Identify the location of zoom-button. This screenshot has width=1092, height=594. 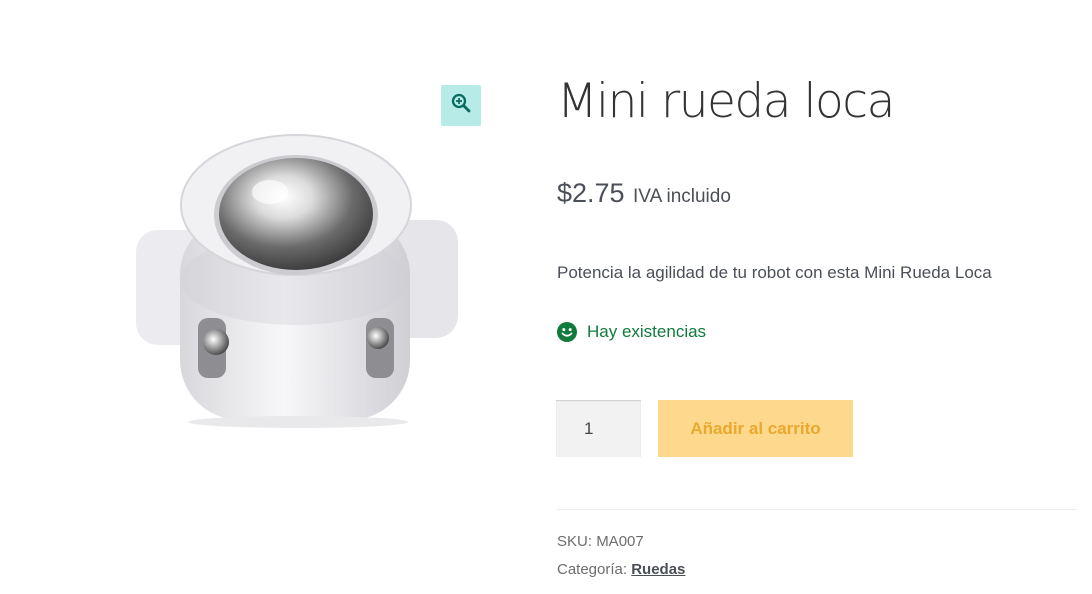
(461, 105).